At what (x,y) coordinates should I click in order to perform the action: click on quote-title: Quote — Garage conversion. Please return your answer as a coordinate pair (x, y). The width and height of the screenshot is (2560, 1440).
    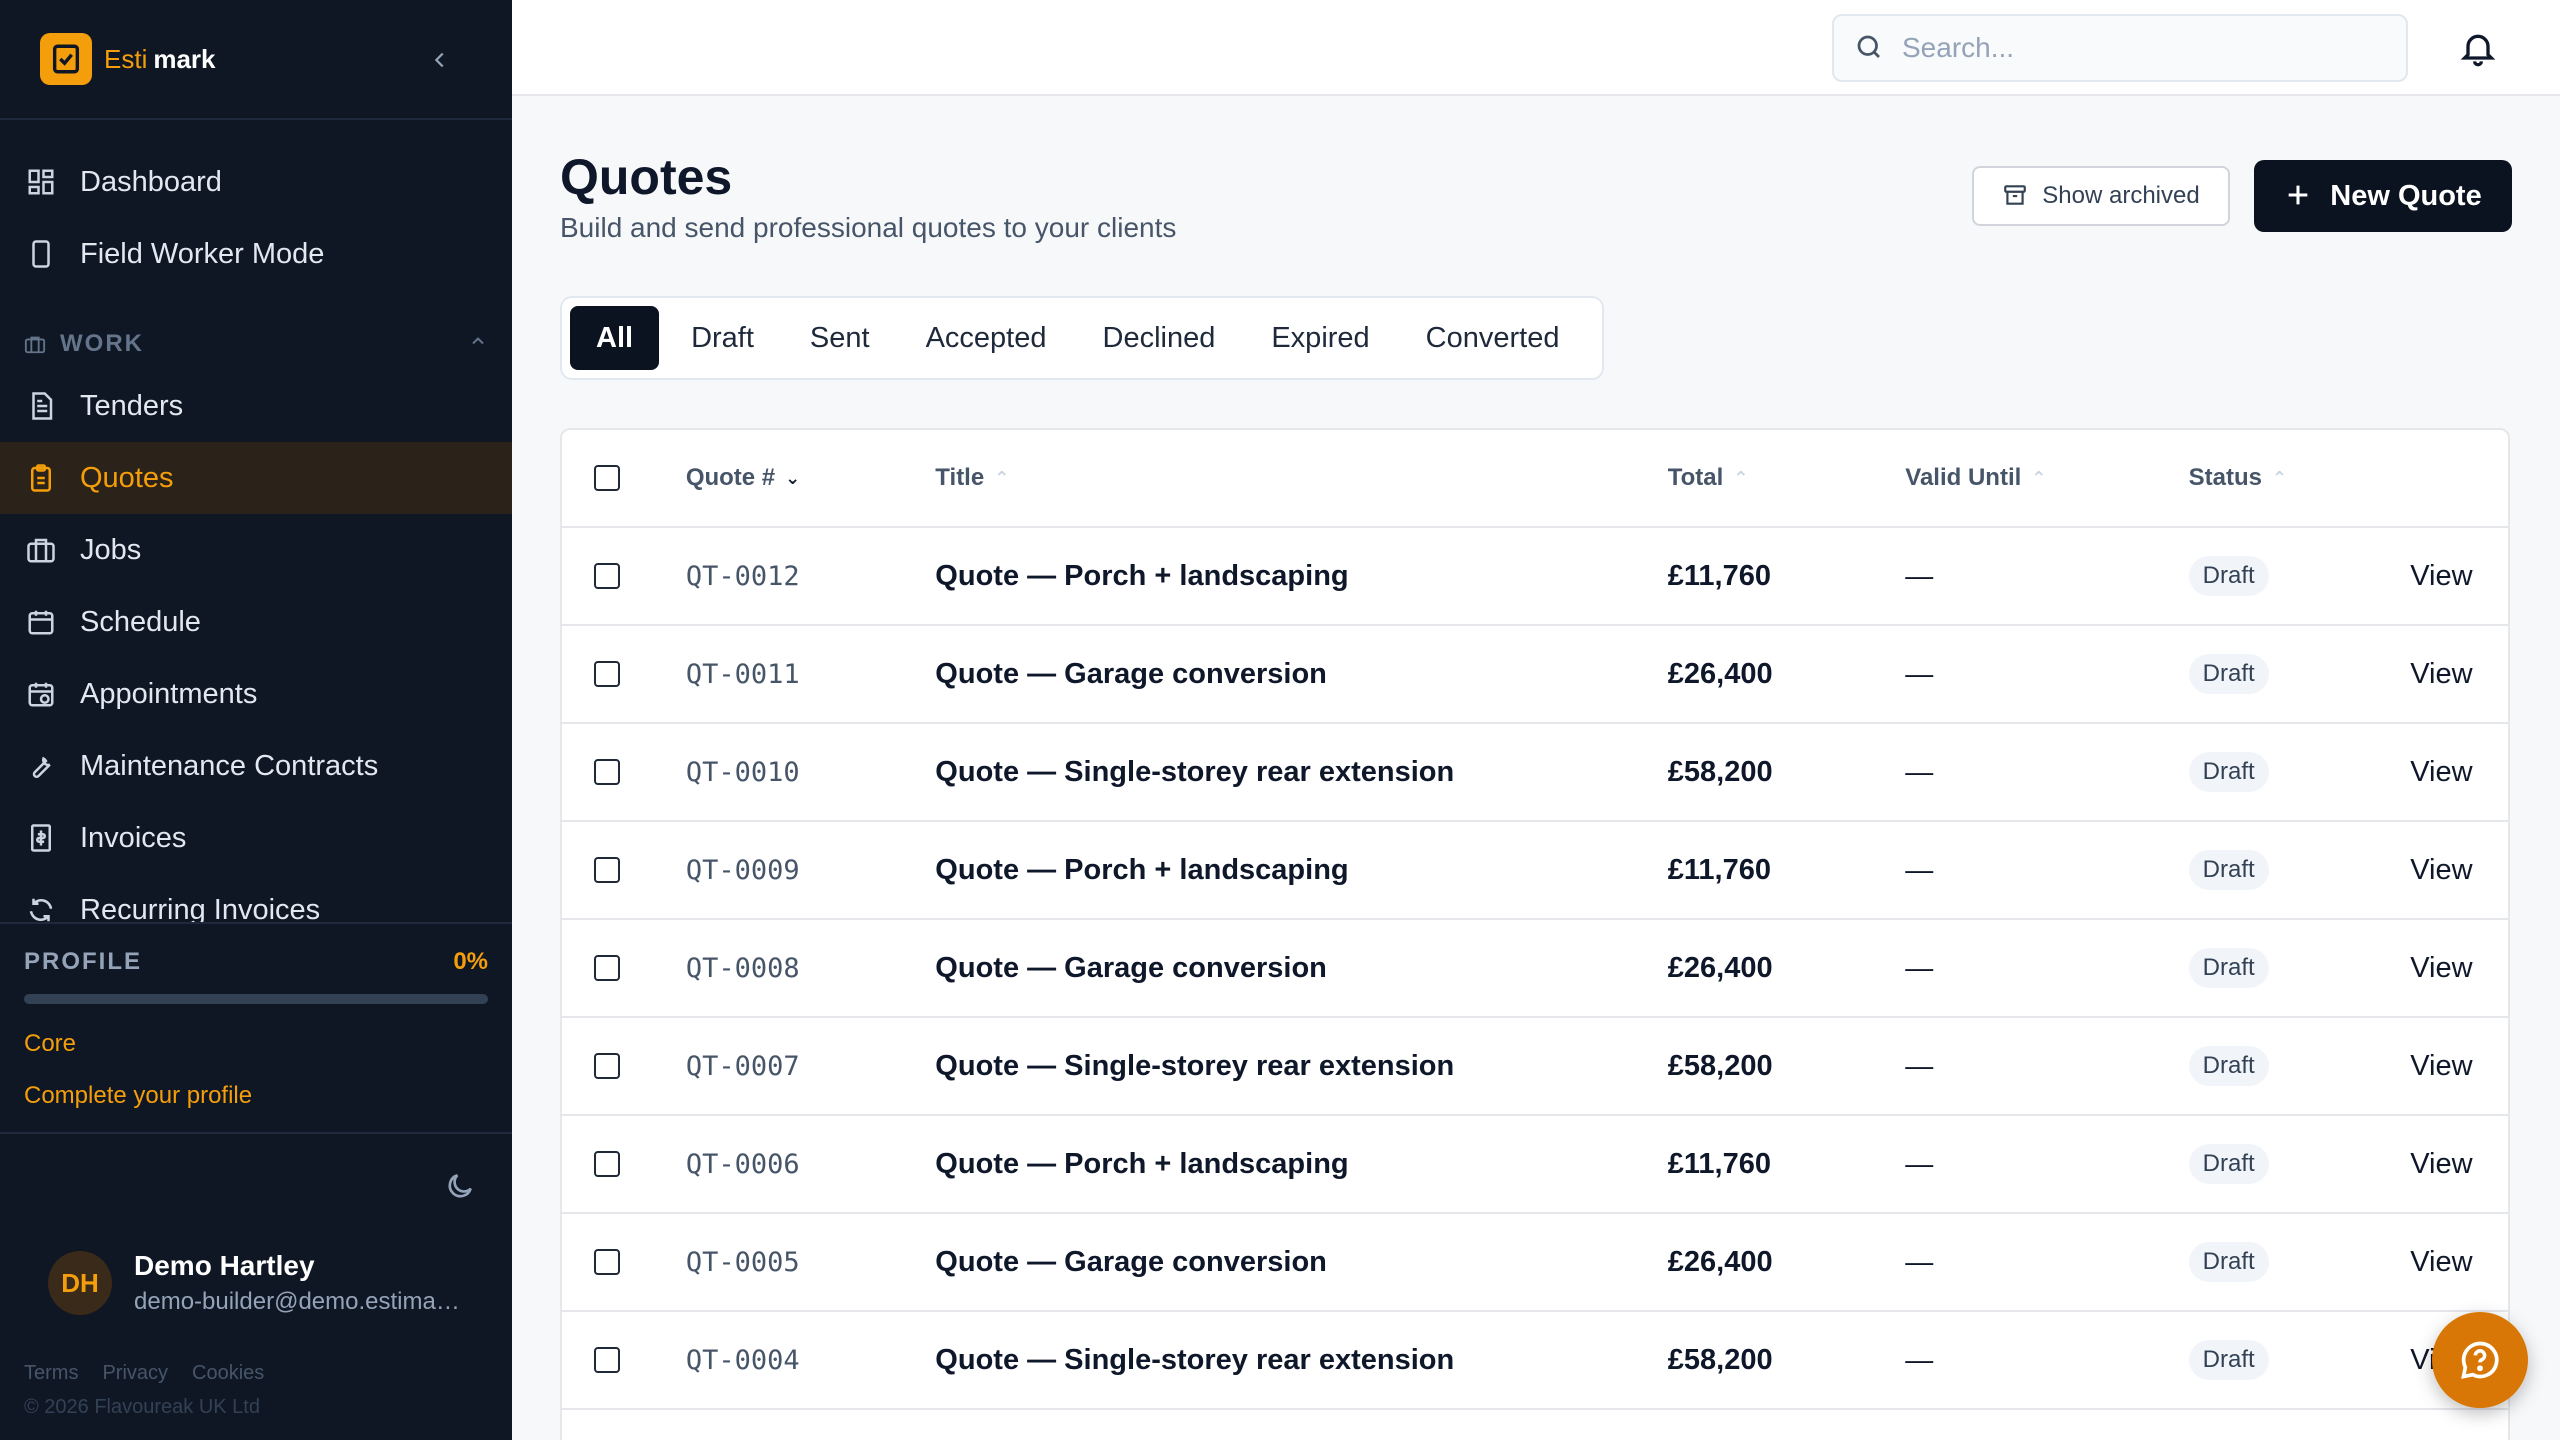
    Looking at the image, I should click on (1131, 673).